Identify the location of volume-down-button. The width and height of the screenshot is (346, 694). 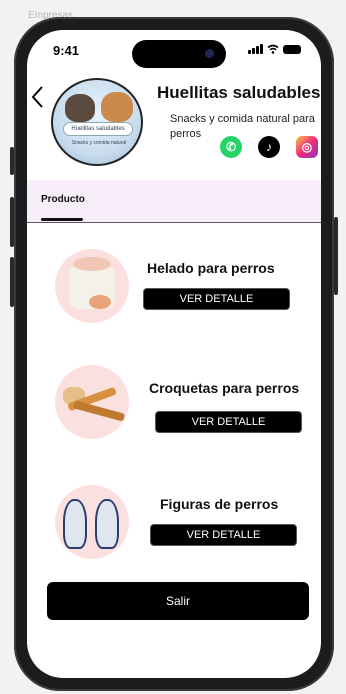
(12, 282).